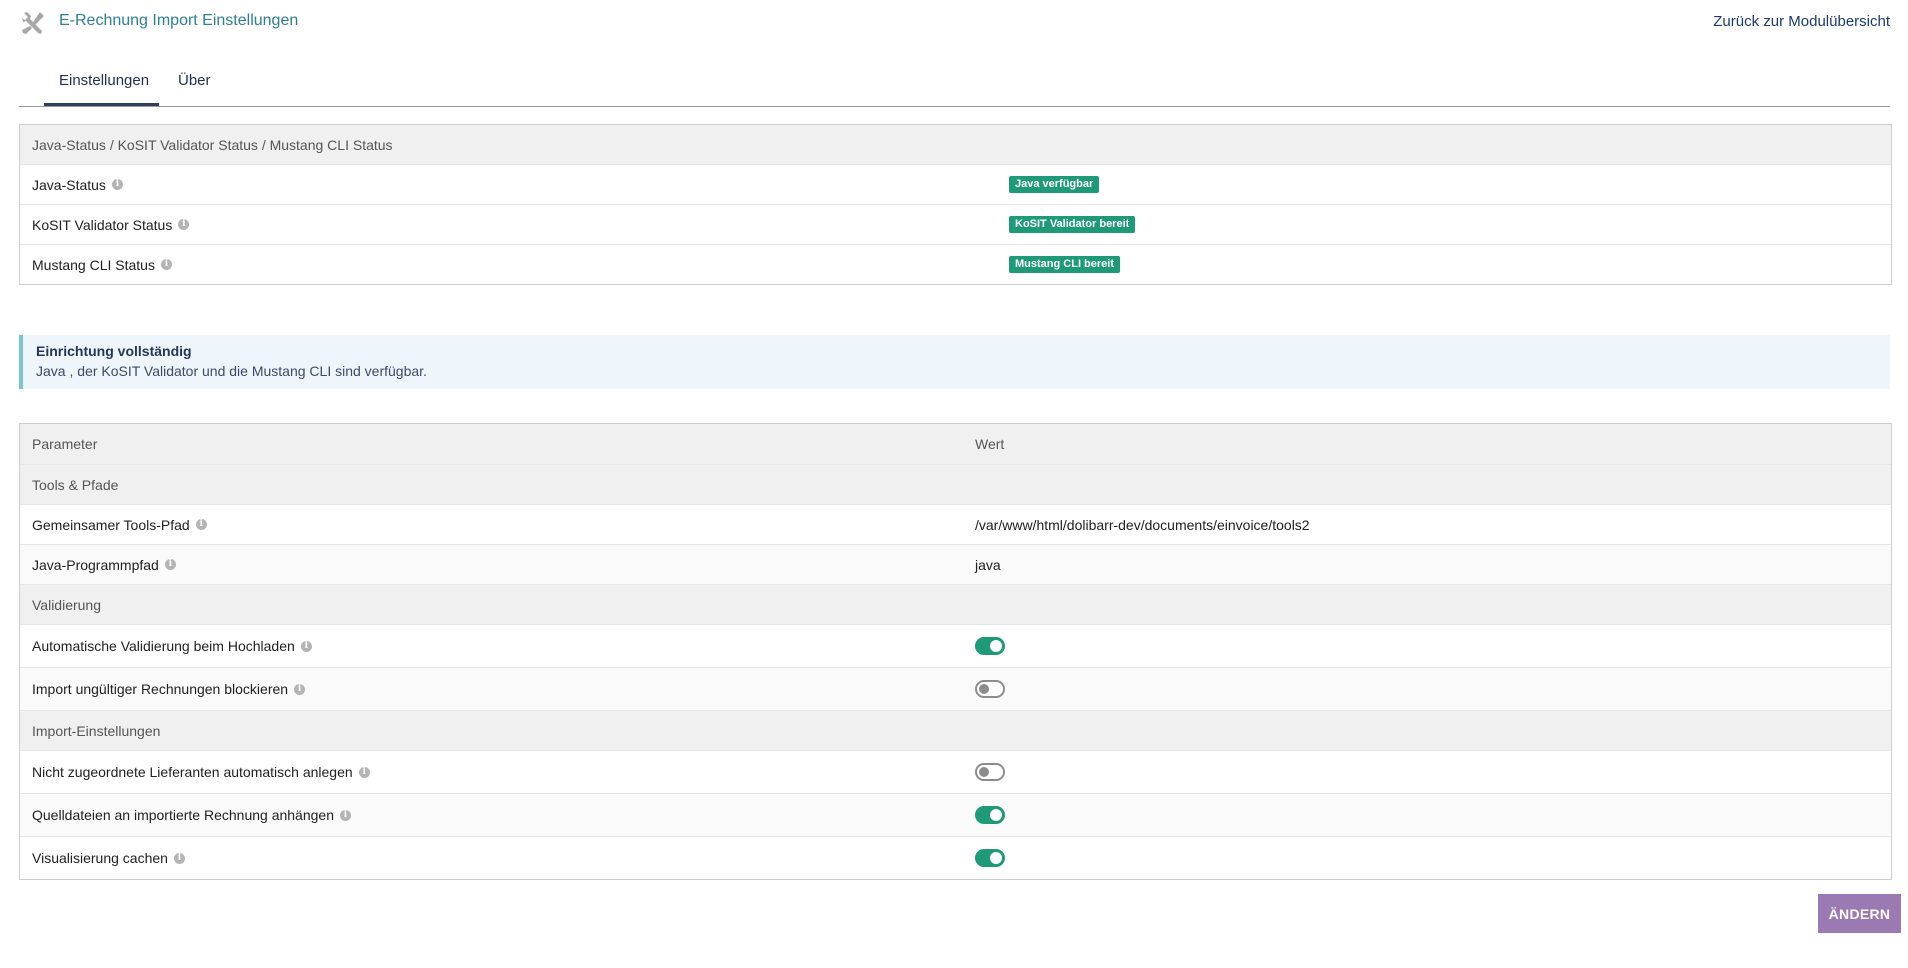 The image size is (1908, 968). Describe the element at coordinates (33, 23) in the screenshot. I see `tools-icon` at that location.